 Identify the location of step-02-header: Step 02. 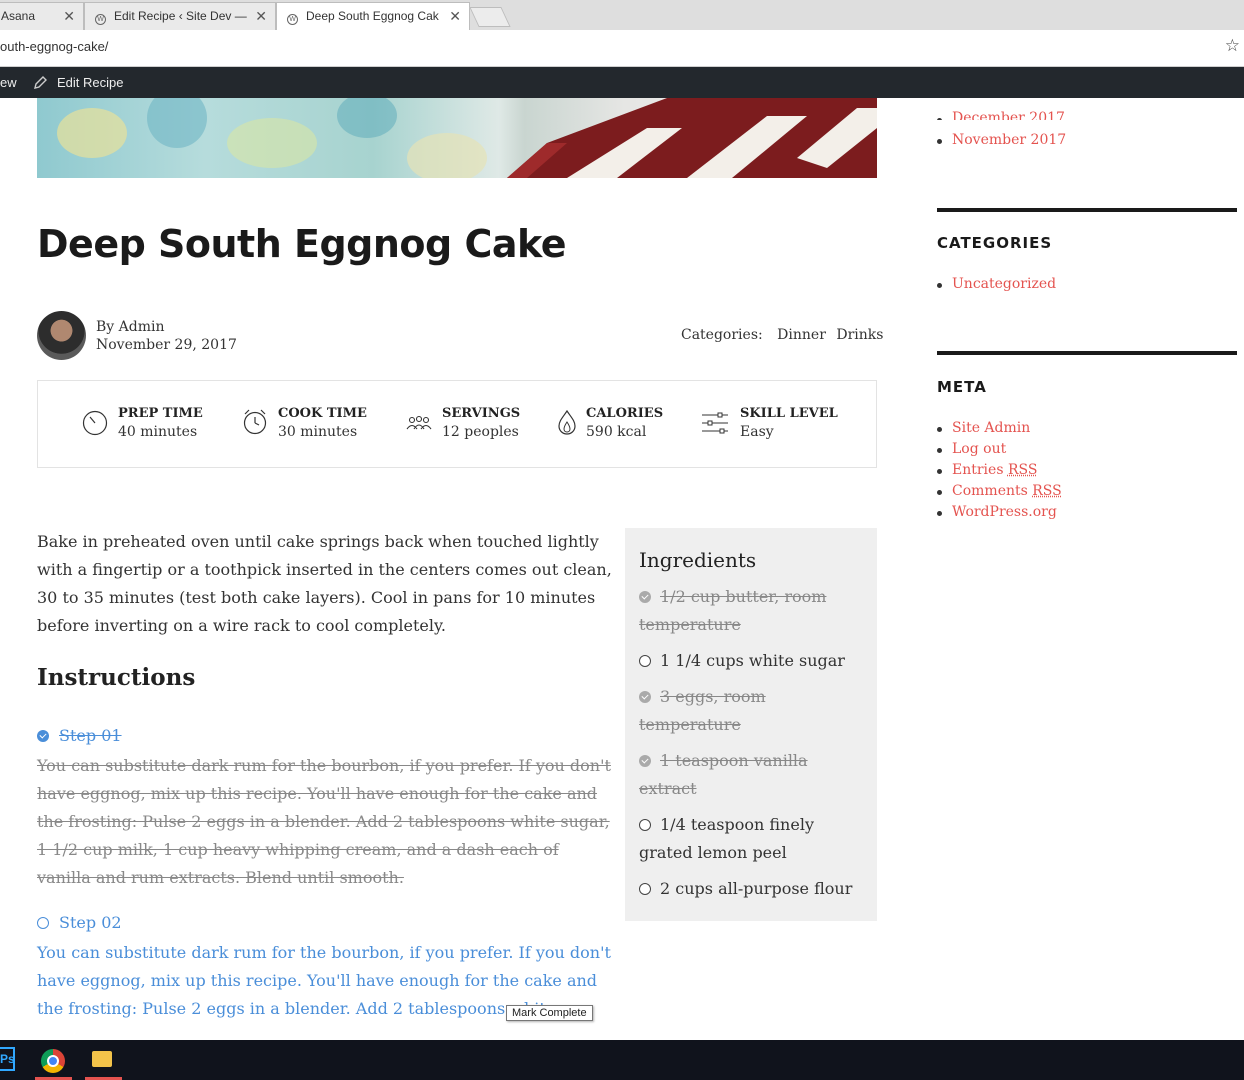
(79, 922).